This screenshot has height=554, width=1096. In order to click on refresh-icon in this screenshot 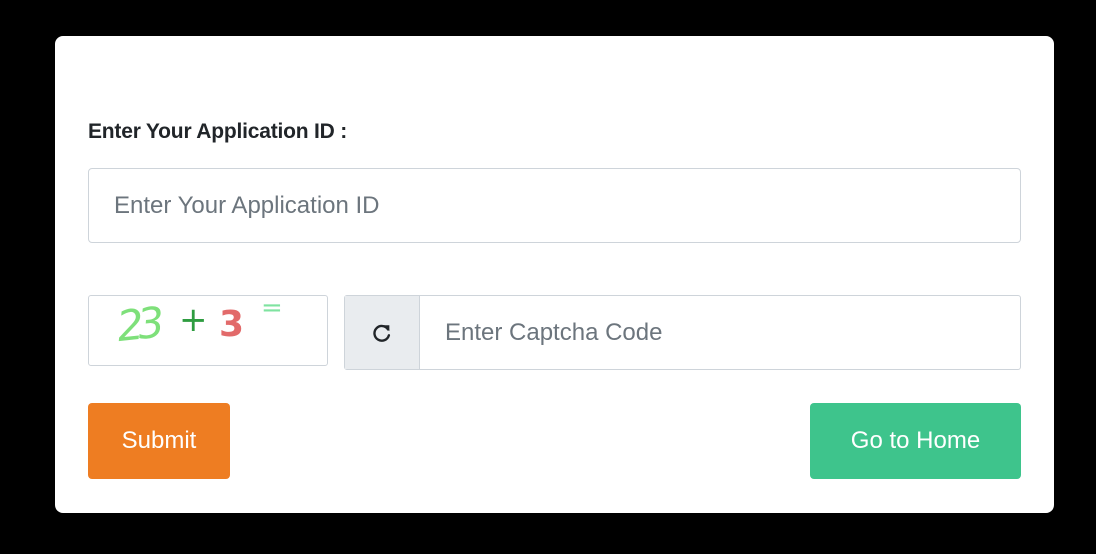, I will do `click(382, 333)`.